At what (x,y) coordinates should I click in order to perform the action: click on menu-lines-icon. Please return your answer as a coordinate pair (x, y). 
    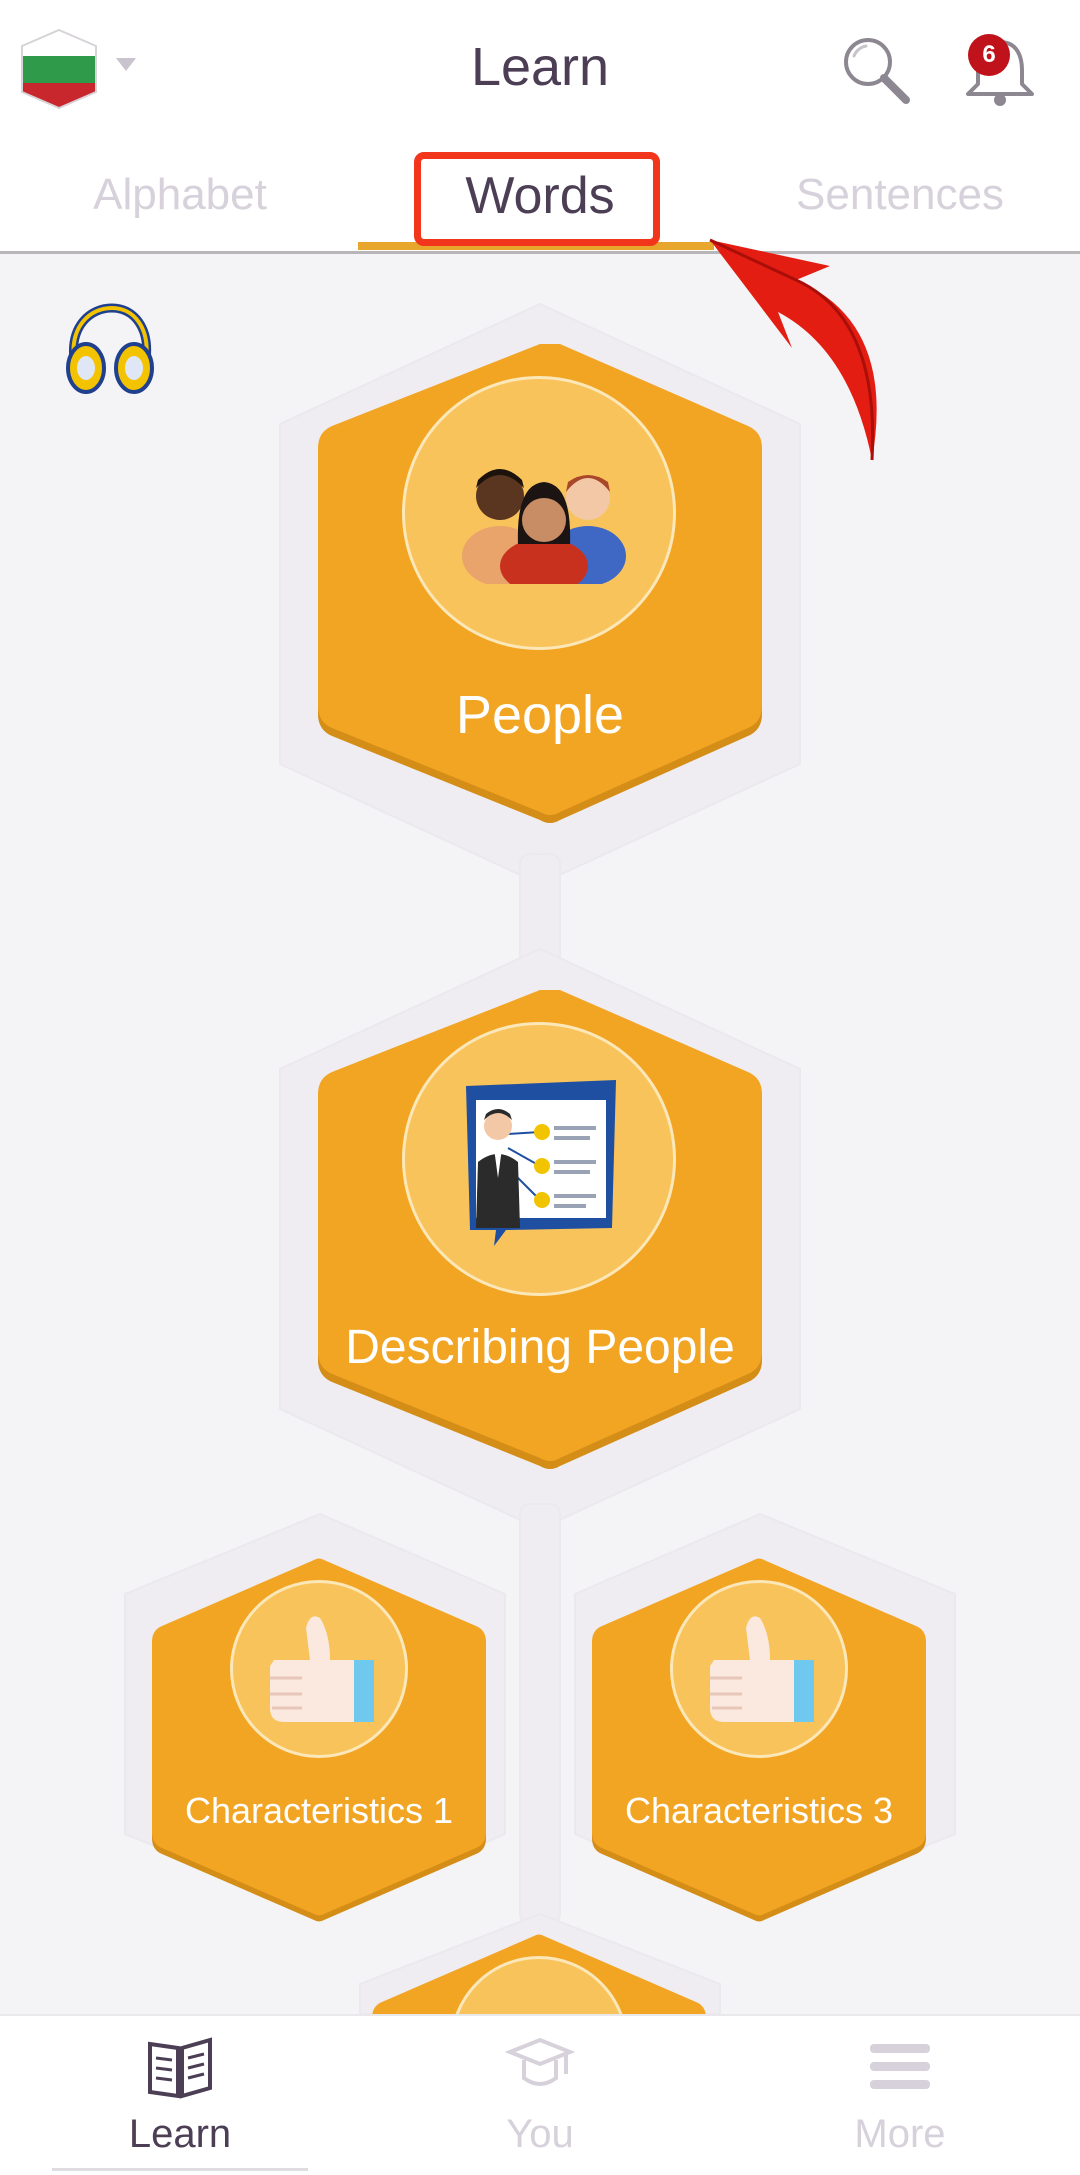
    Looking at the image, I should click on (900, 2066).